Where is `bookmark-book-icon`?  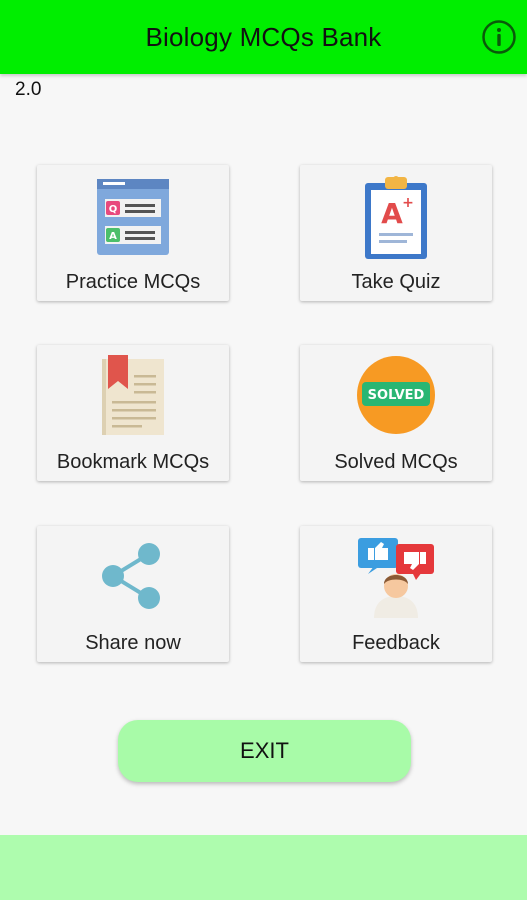
bookmark-book-icon is located at coordinates (133, 398).